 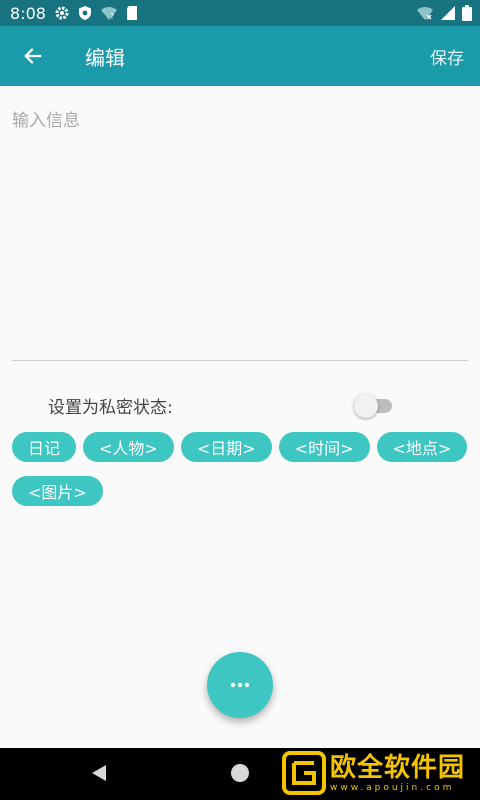 What do you see at coordinates (304, 773) in the screenshot?
I see `watermark-logo-icon` at bounding box center [304, 773].